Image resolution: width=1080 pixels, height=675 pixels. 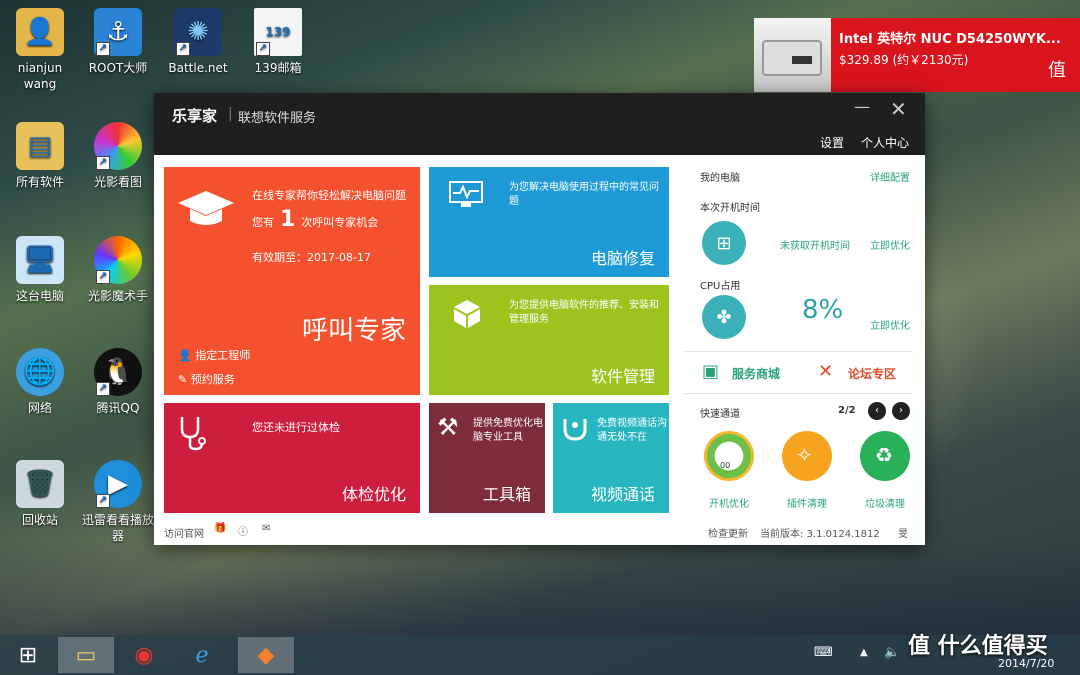 What do you see at coordinates (118, 484) in the screenshot?
I see `player-icon: ▶ ↗` at bounding box center [118, 484].